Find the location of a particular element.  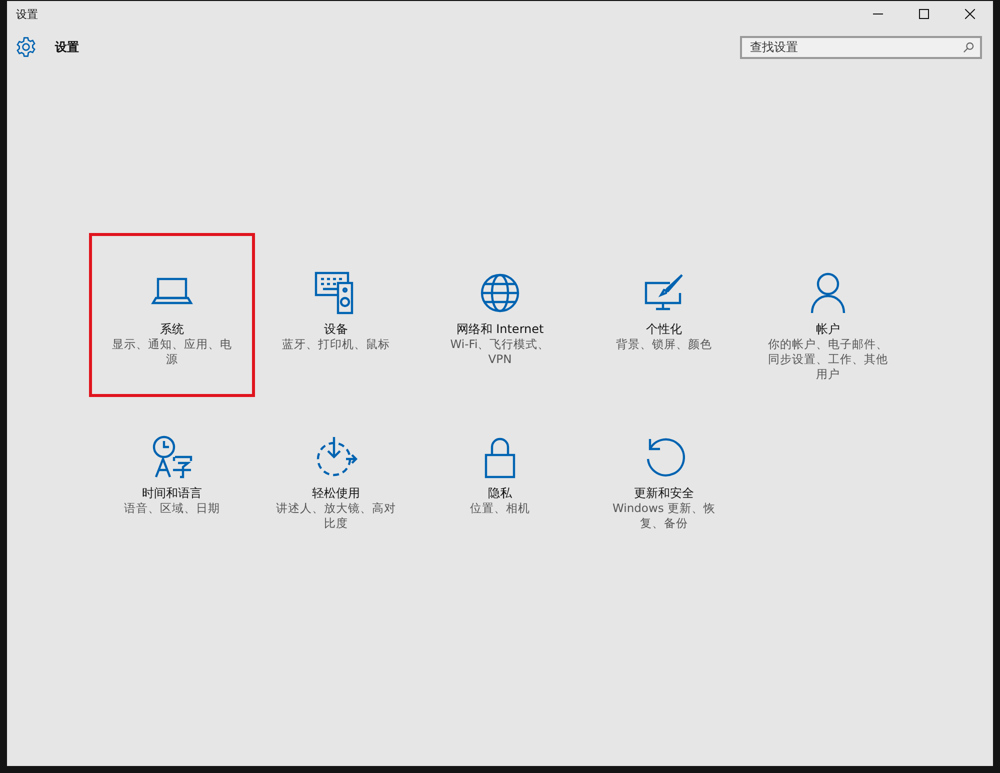

settings-tile: 系统 显示、通知、应用、电源 is located at coordinates (172, 315).